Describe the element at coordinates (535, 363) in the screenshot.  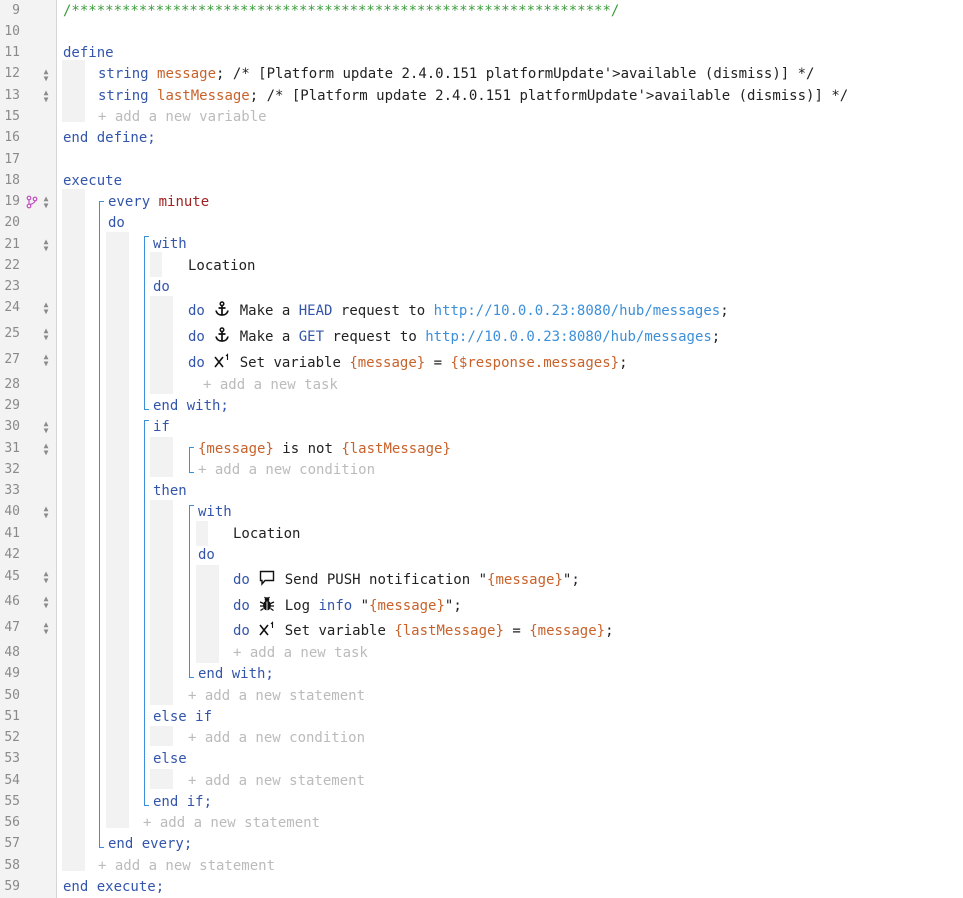
I see `assigned-value: {$response.messages}` at that location.